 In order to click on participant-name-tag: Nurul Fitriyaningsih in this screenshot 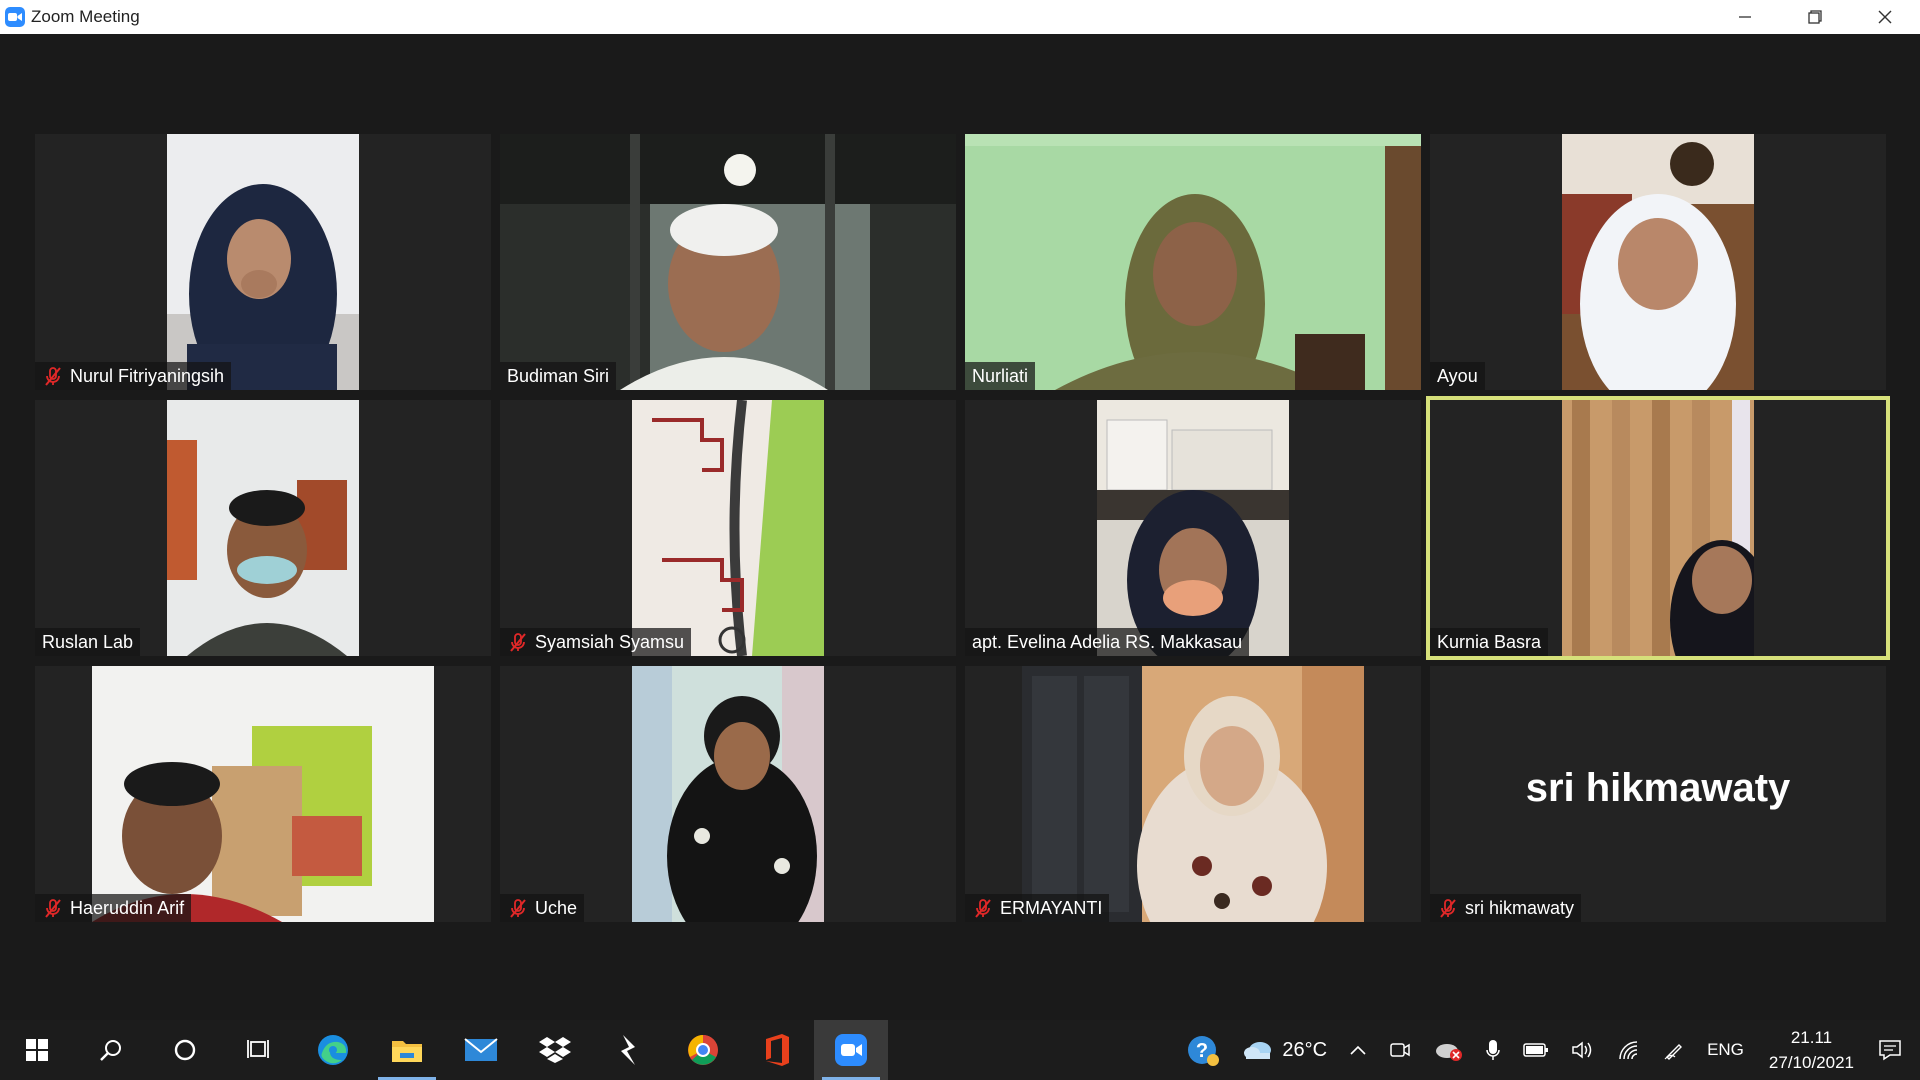, I will do `click(133, 376)`.